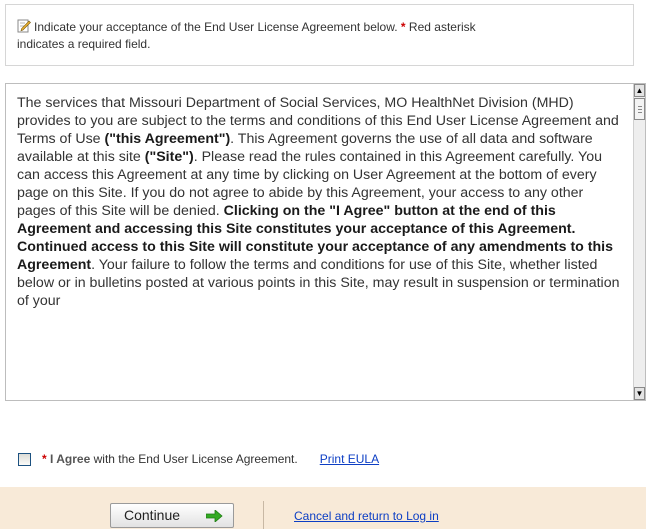  I want to click on scrollbar-thumb, so click(639, 109).